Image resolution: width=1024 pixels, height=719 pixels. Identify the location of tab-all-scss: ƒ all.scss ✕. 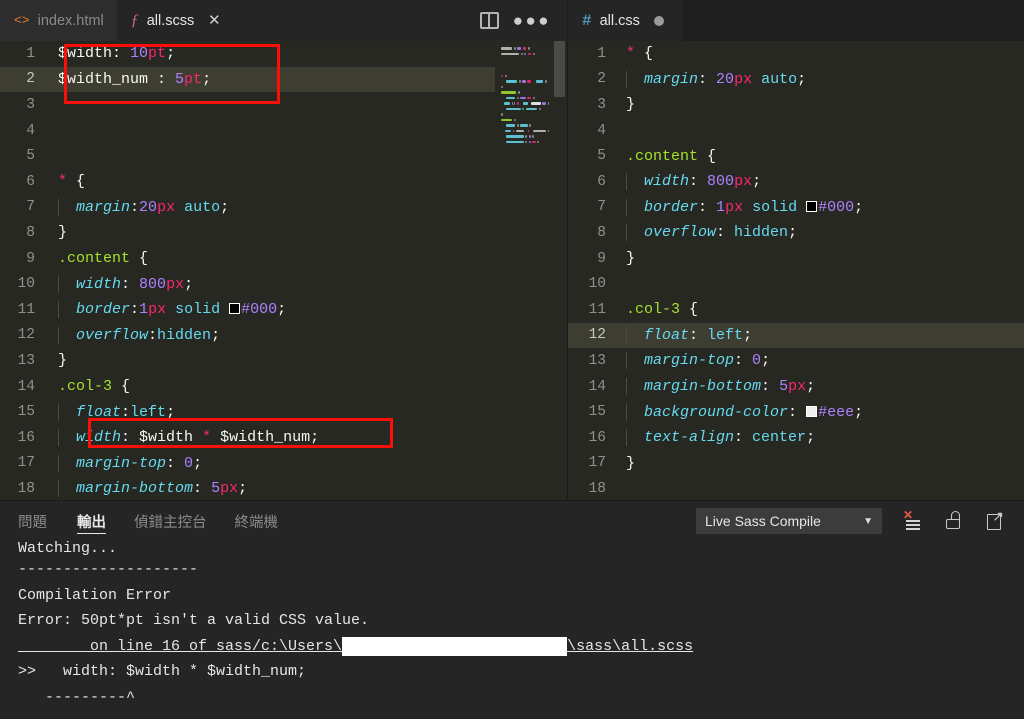
(176, 20).